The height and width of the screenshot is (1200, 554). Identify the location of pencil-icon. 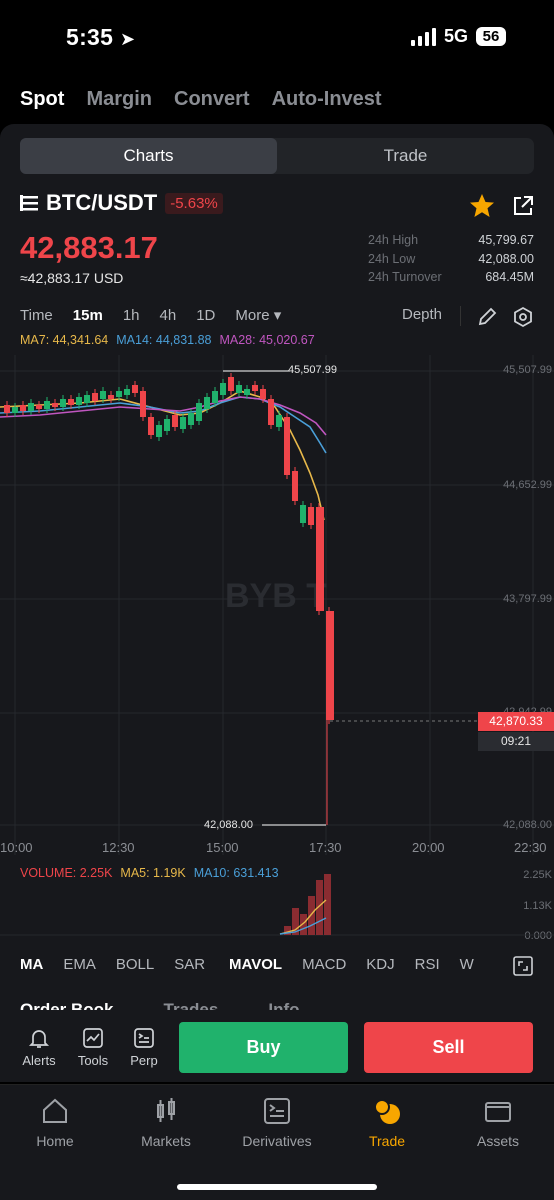
(487, 317).